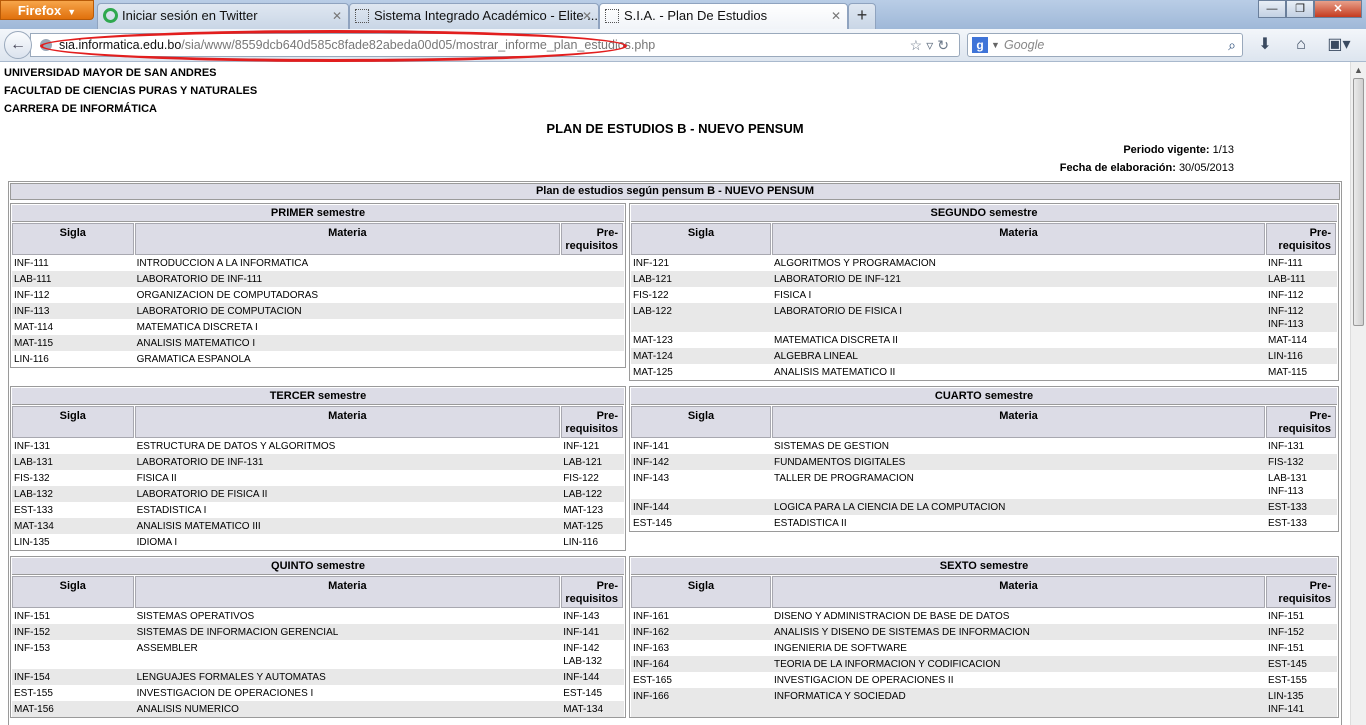 This screenshot has height=725, width=1366. What do you see at coordinates (1301, 45) in the screenshot?
I see `home-icon: ⌂` at bounding box center [1301, 45].